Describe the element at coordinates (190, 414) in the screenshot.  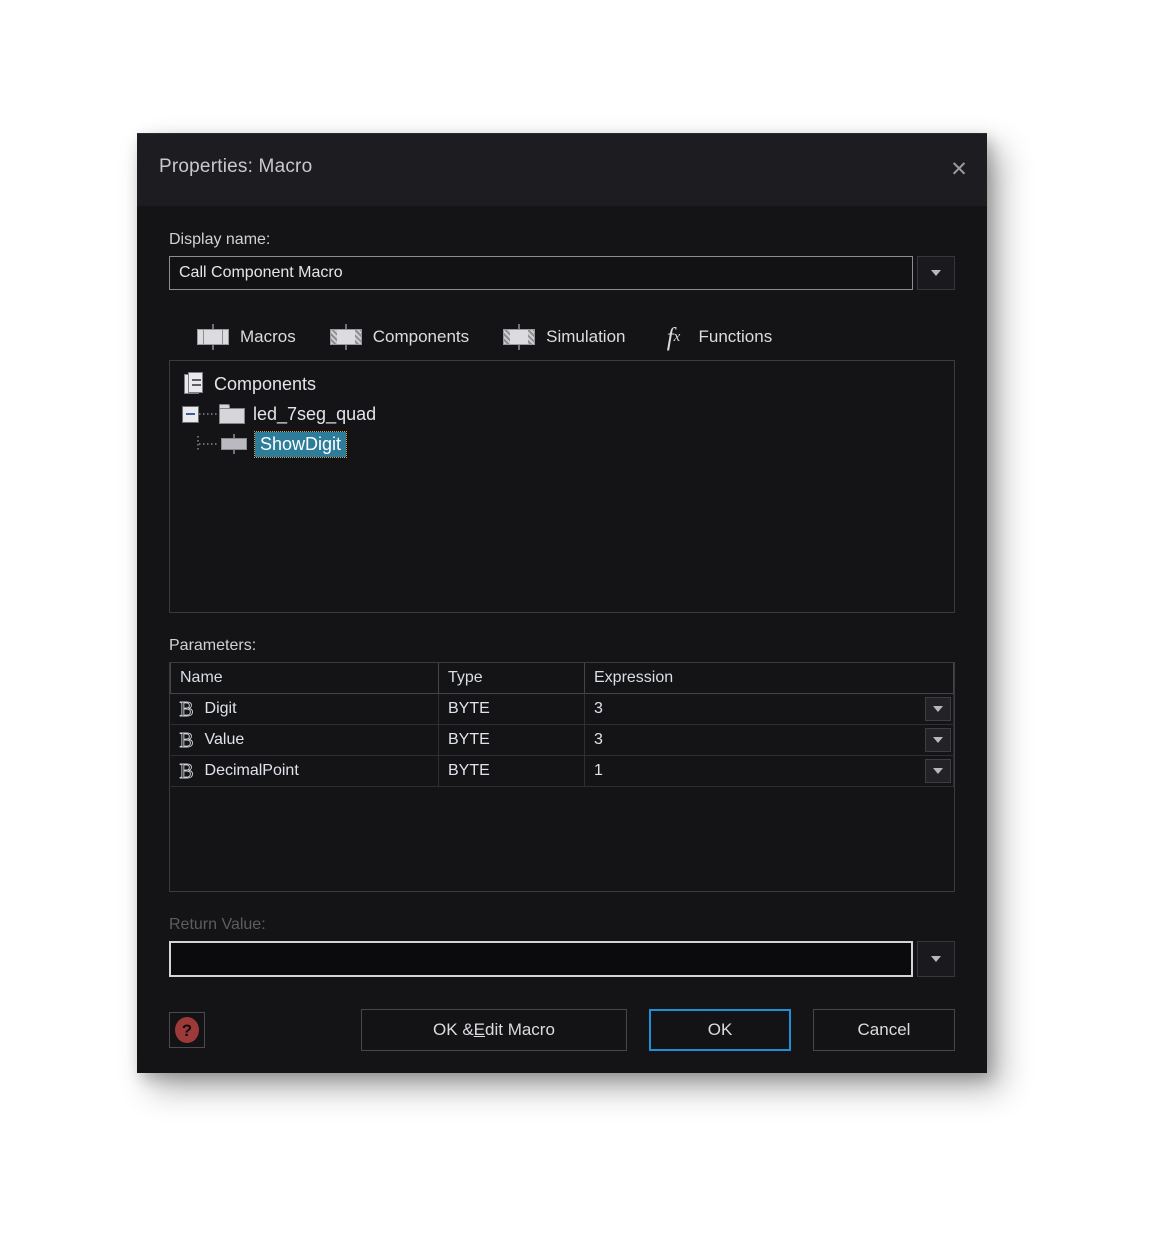
I see `minus-box-icon` at that location.